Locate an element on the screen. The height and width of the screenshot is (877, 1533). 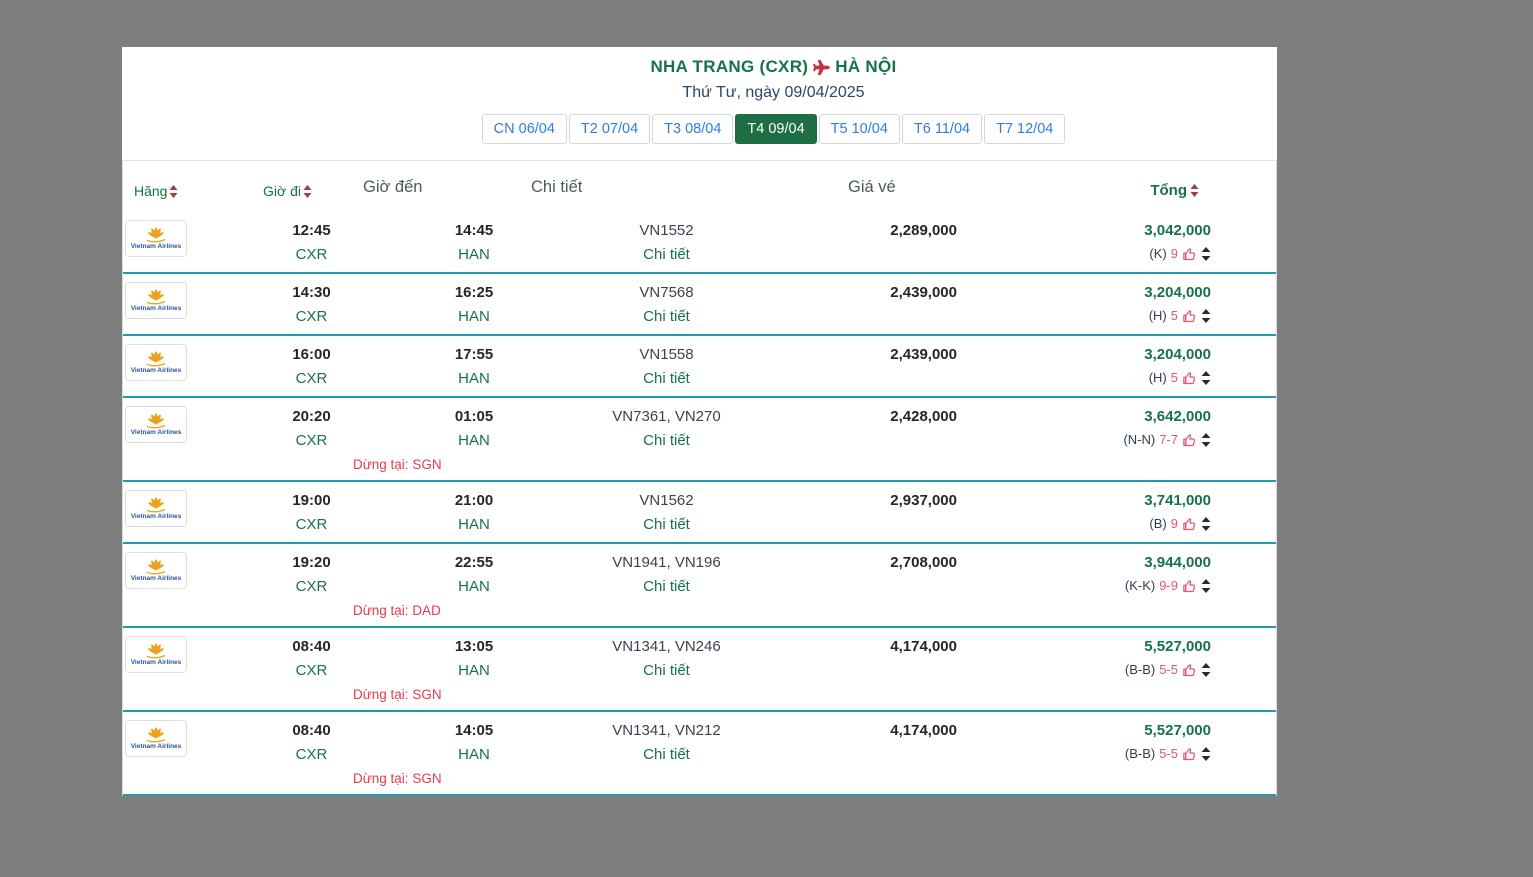
details-cell: VN1558 Chi tiết is located at coordinates (666, 367).